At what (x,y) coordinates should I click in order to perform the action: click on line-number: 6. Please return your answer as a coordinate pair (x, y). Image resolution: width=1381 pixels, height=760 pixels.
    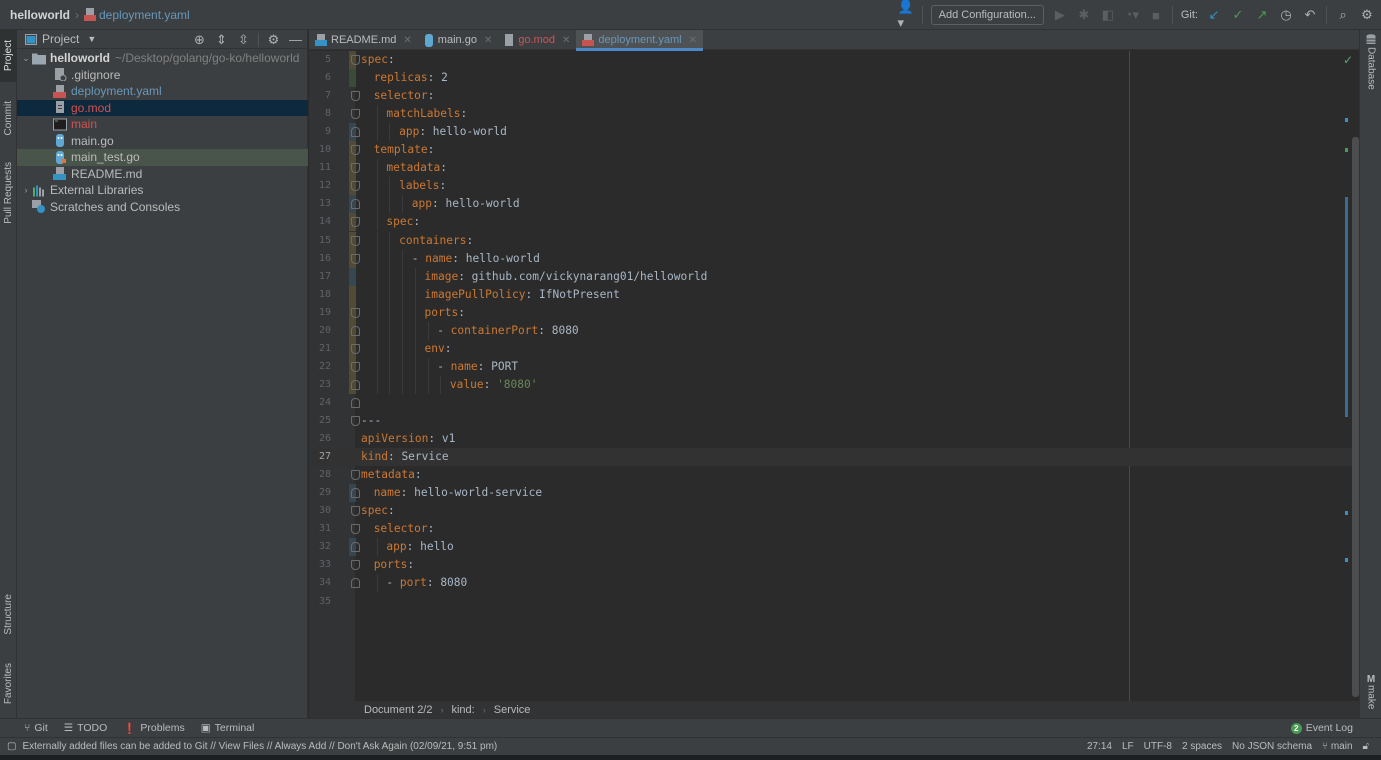
    Looking at the image, I should click on (320, 78).